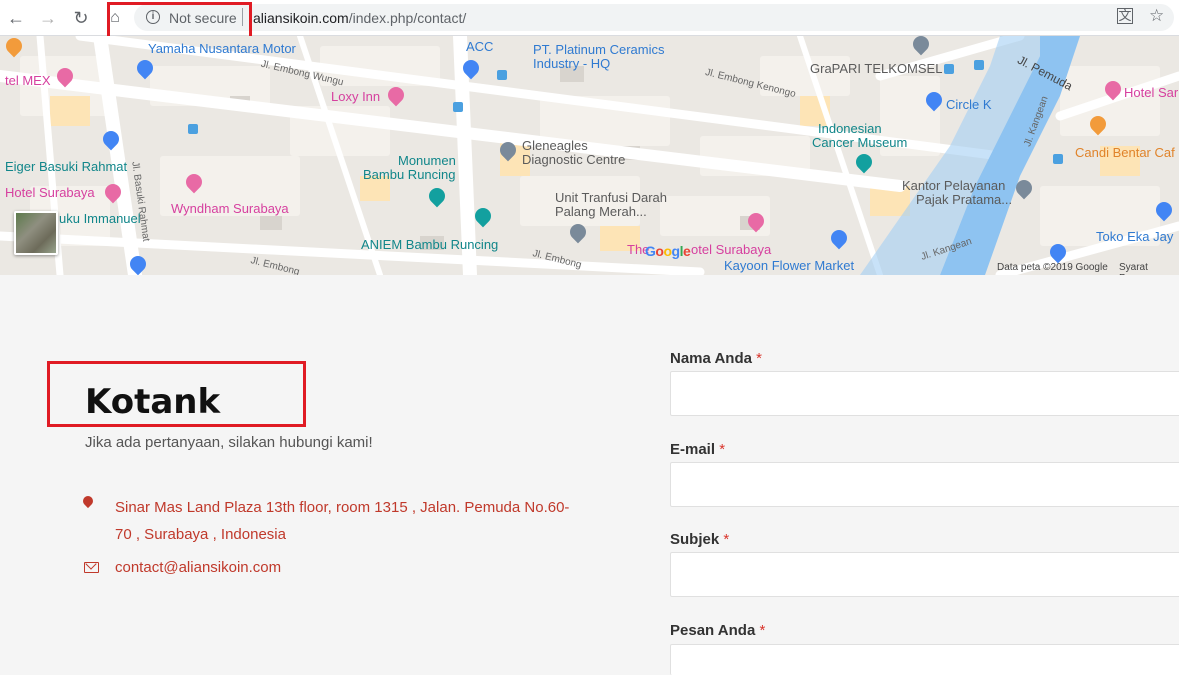  I want to click on map-place-label: Yamaha Nusantara Motor, so click(222, 49).